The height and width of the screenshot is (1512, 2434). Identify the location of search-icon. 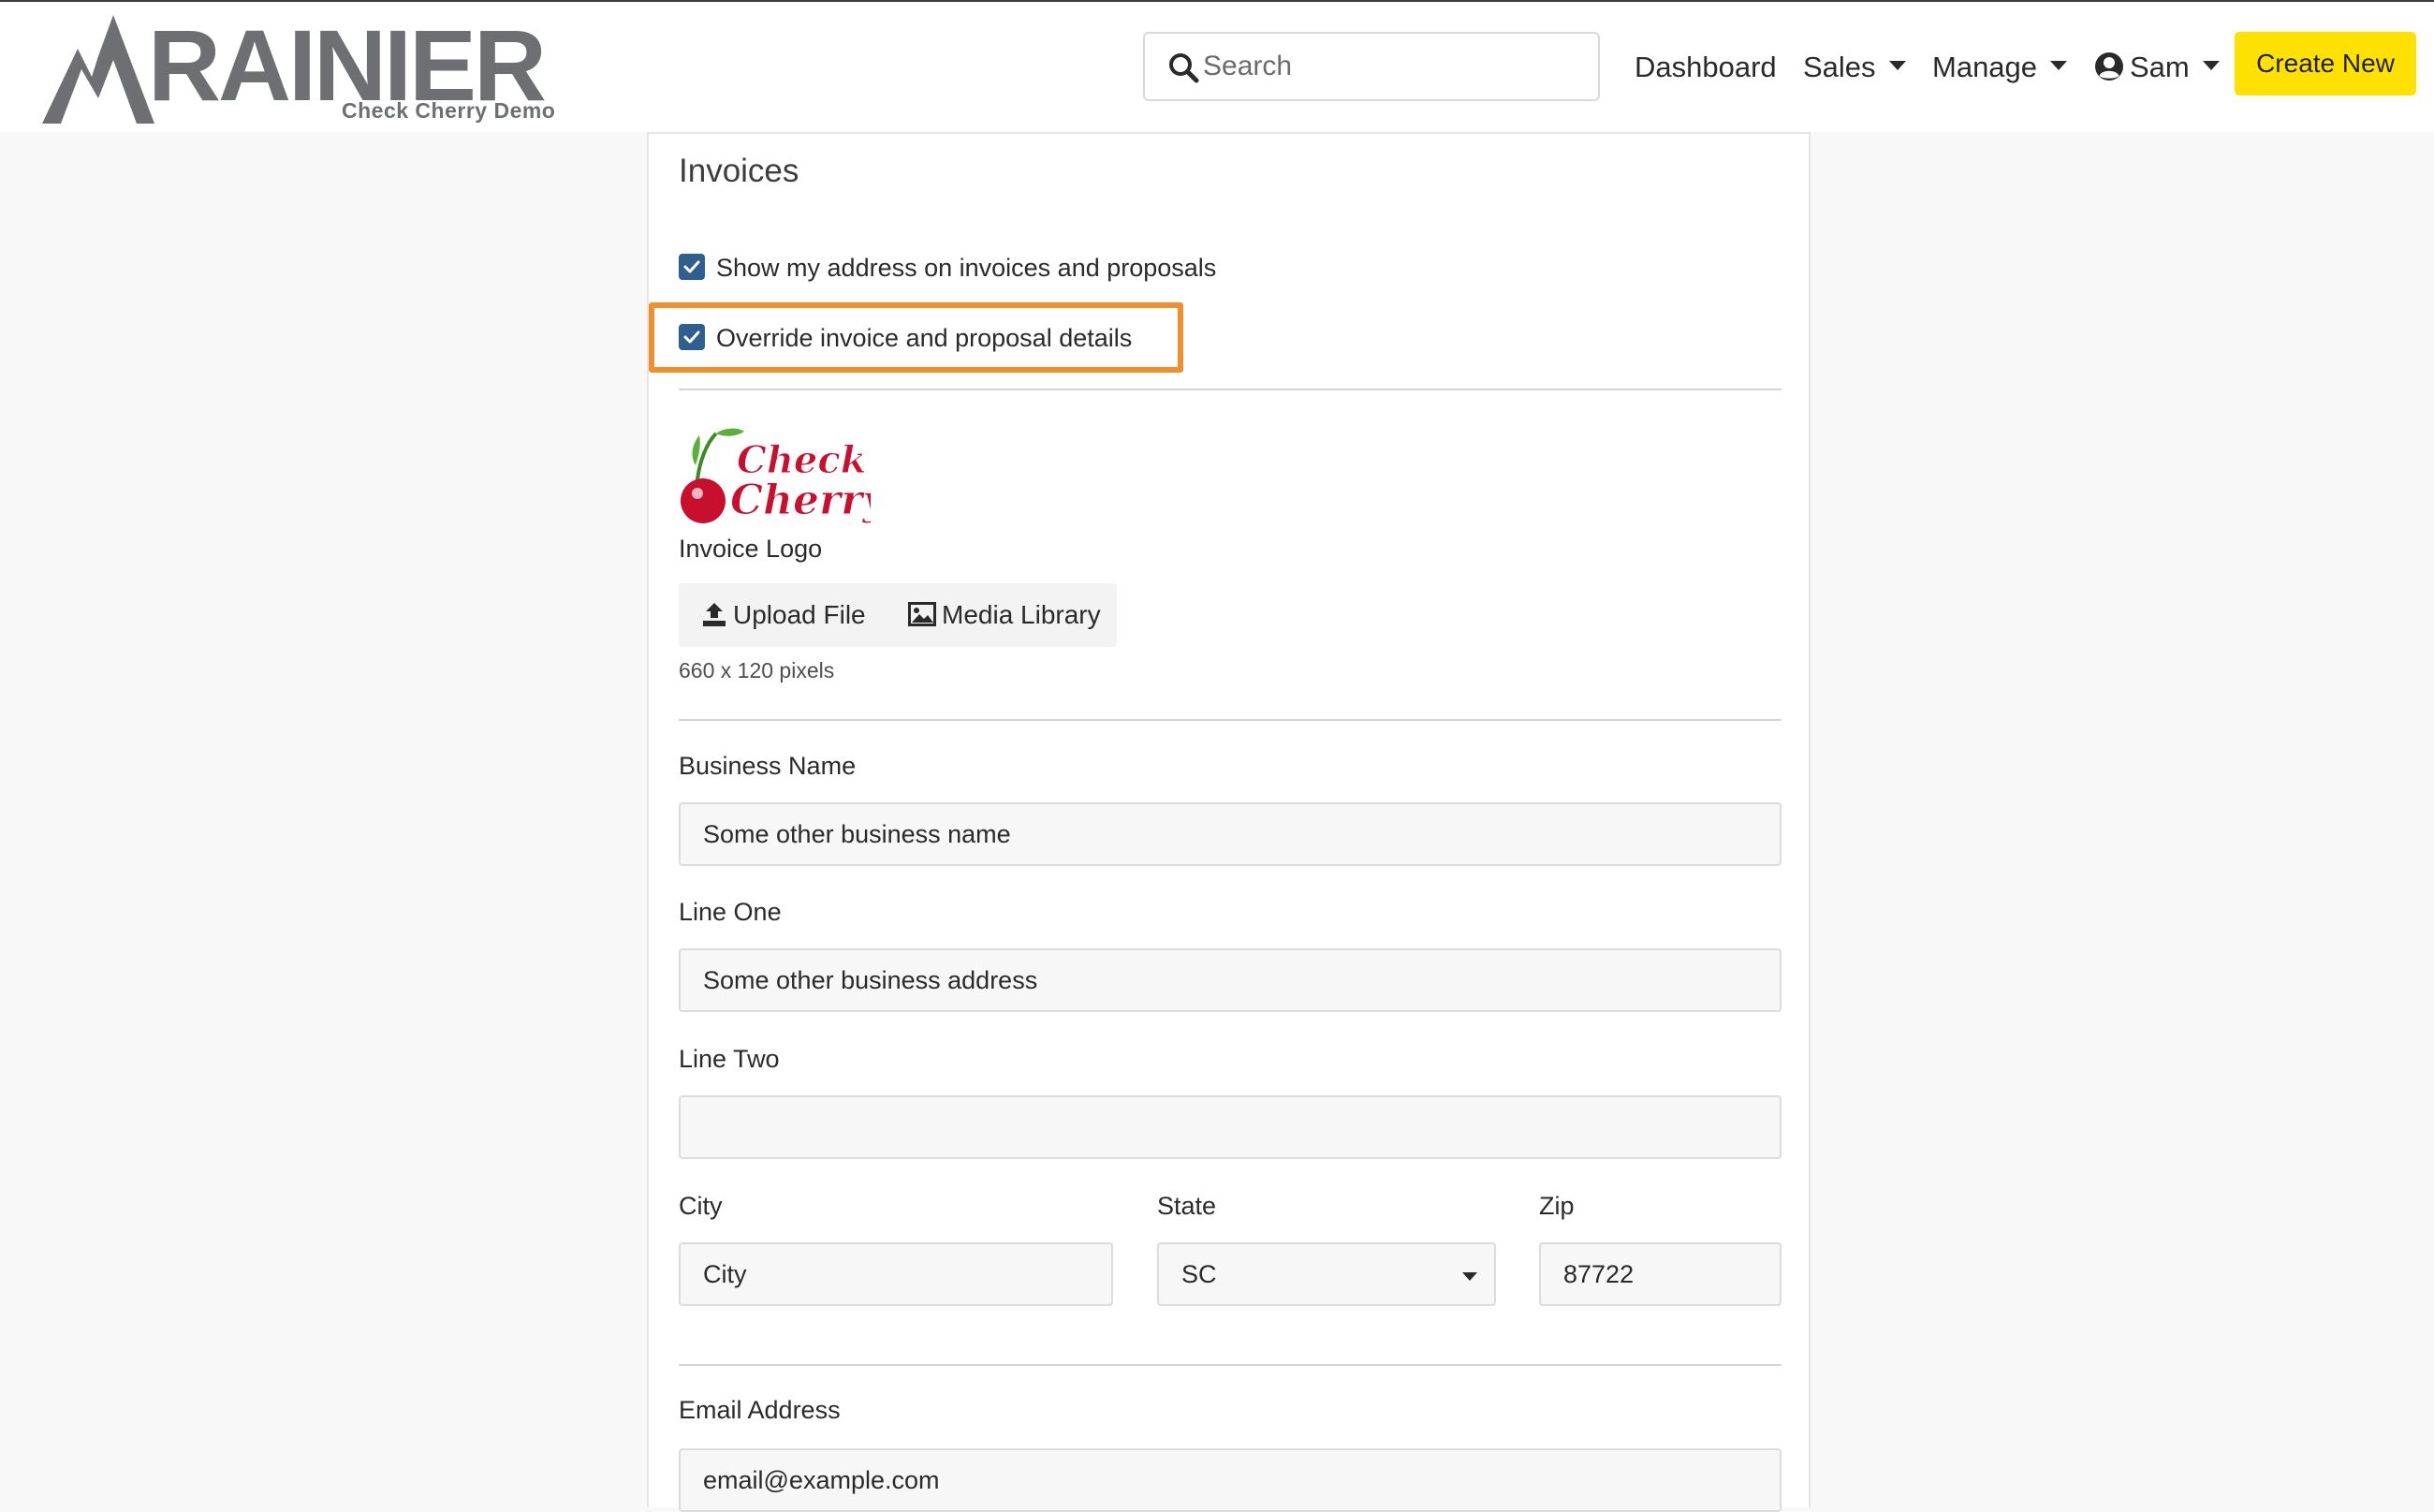
(1184, 68).